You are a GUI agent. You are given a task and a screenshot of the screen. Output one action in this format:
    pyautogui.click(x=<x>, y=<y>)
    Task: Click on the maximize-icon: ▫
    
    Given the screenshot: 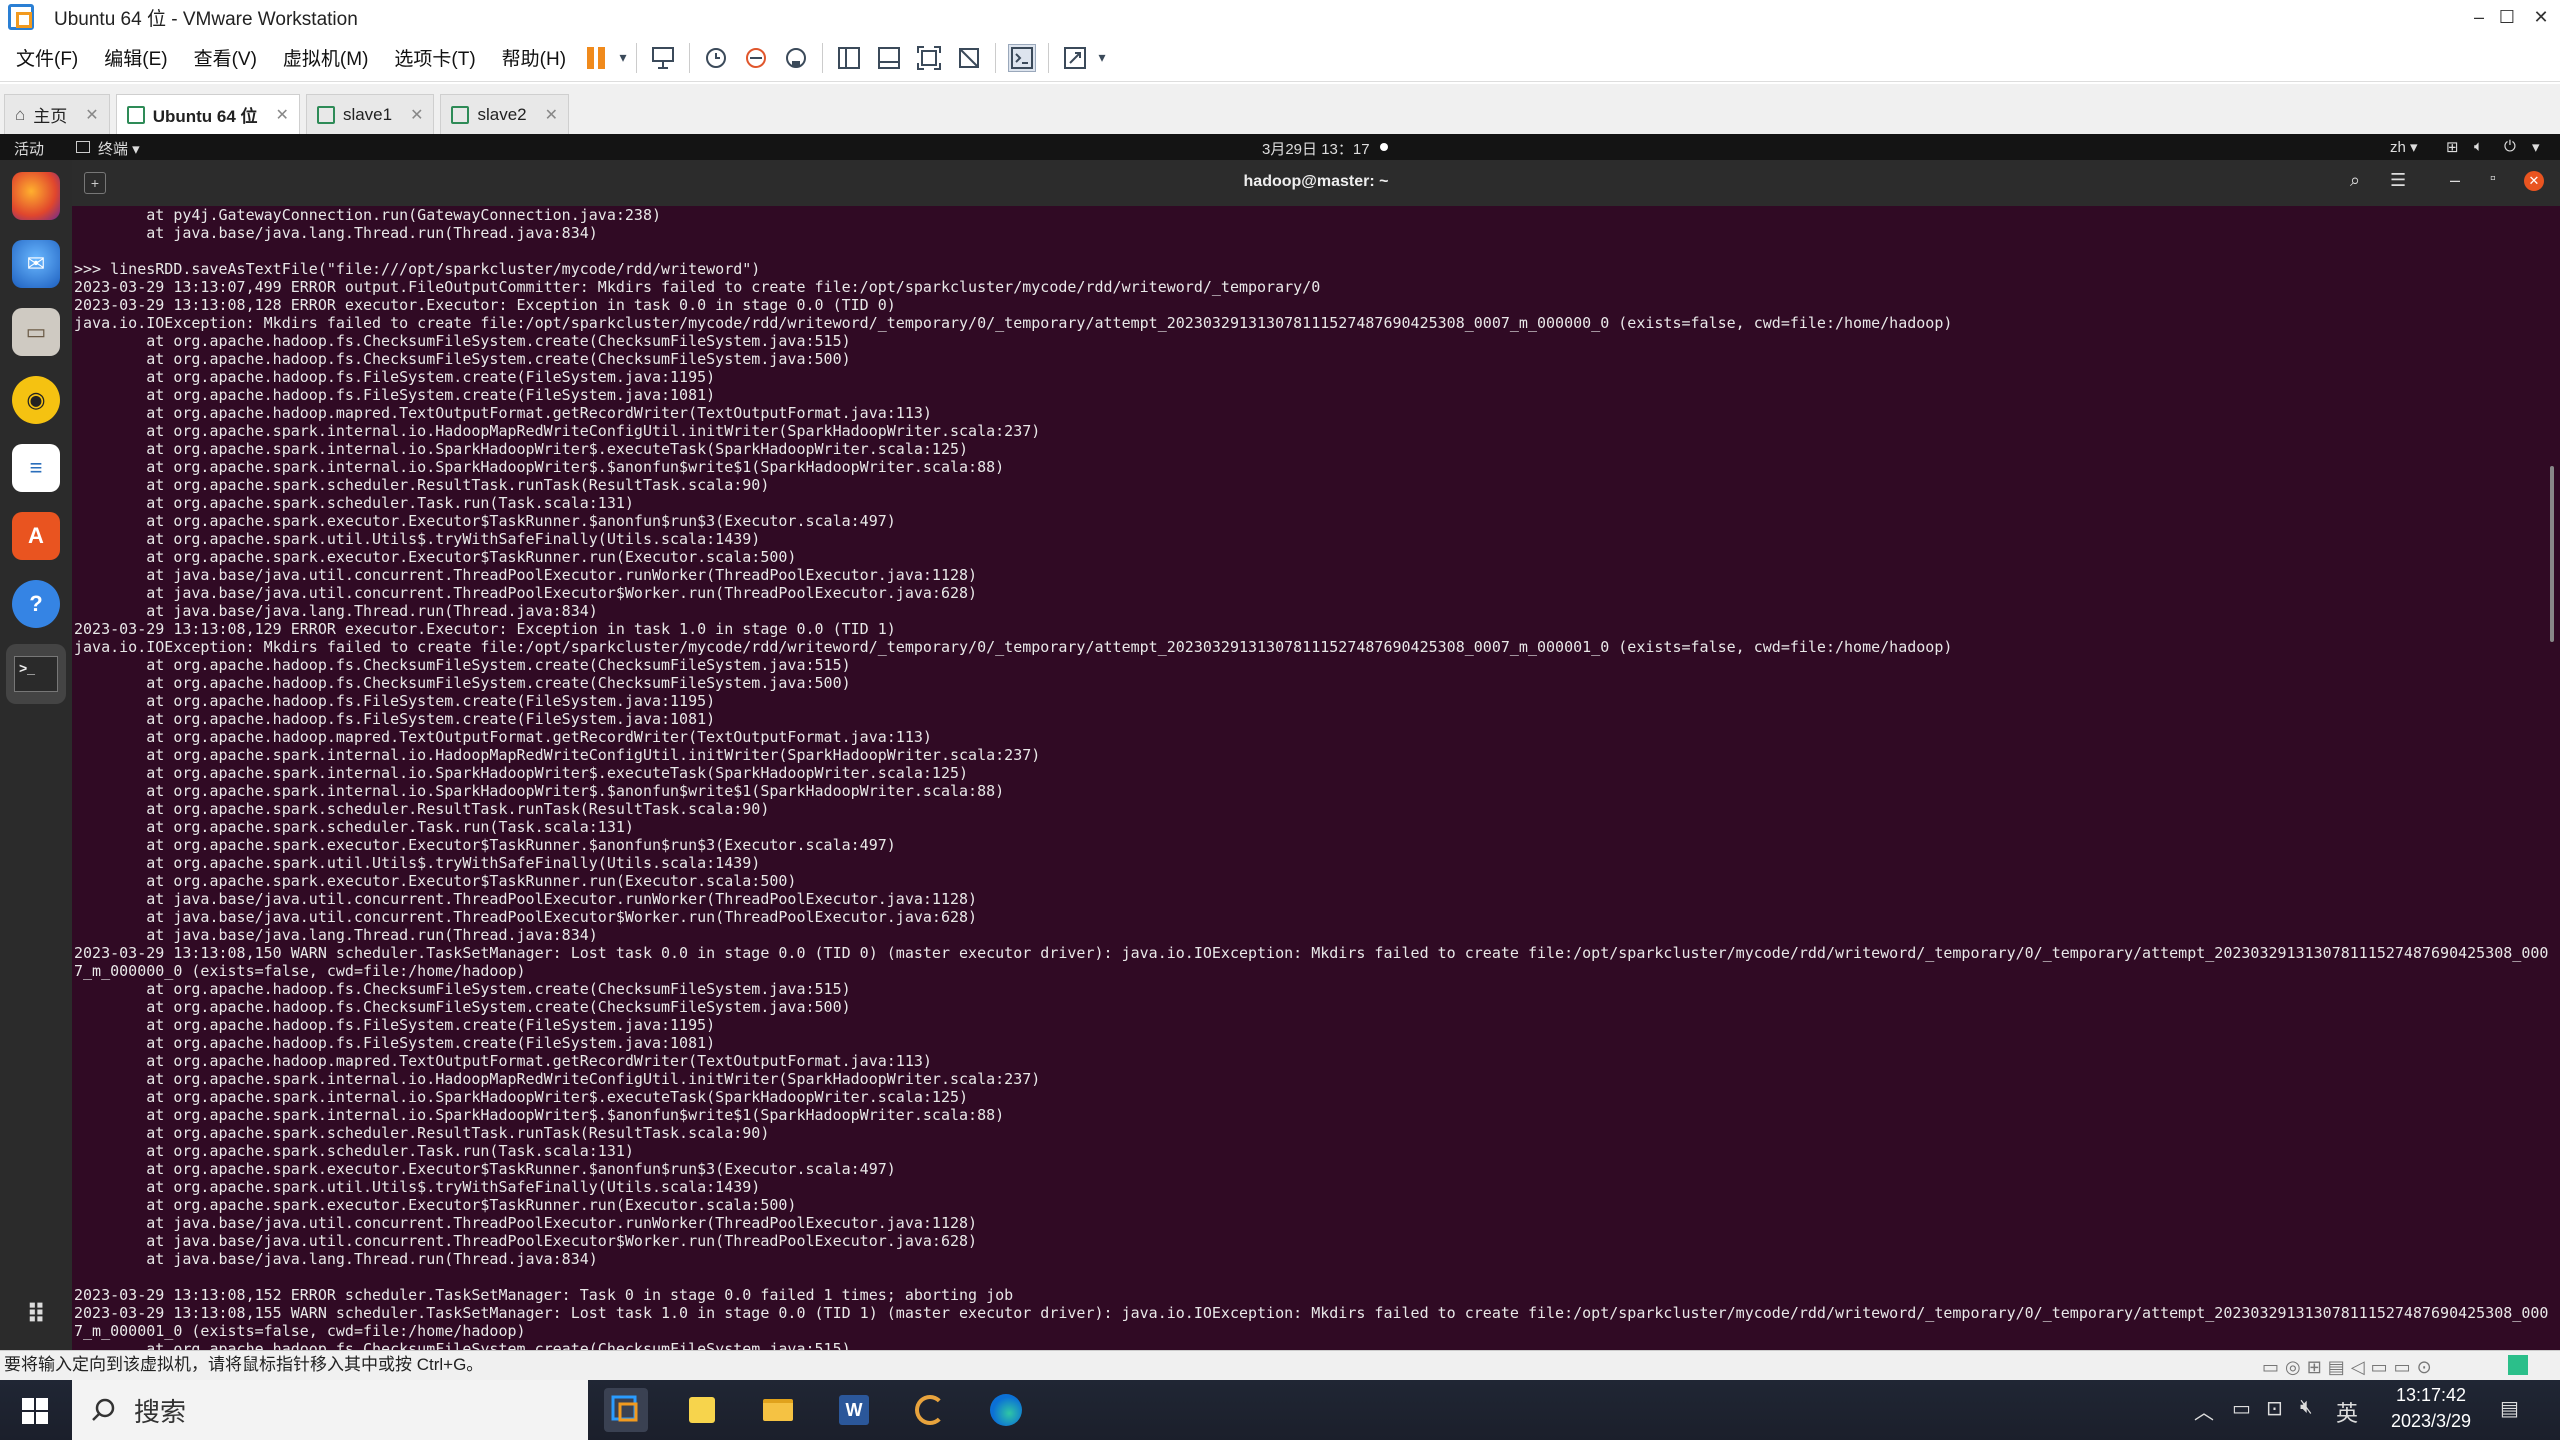 What is the action you would take?
    pyautogui.click(x=2493, y=179)
    